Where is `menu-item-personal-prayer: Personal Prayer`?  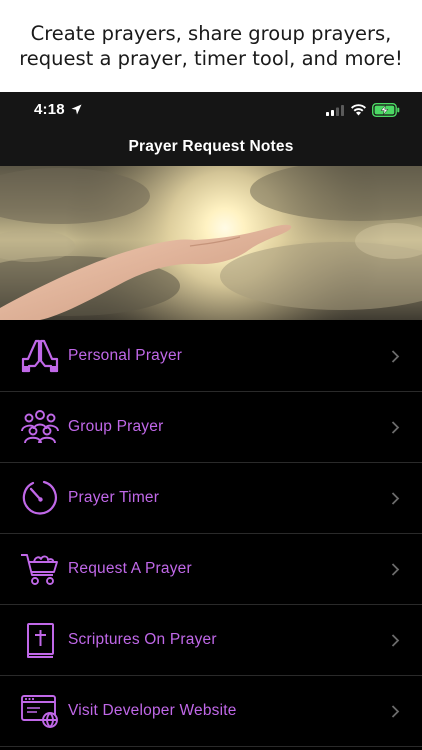
menu-item-personal-prayer: Personal Prayer is located at coordinates (211, 356).